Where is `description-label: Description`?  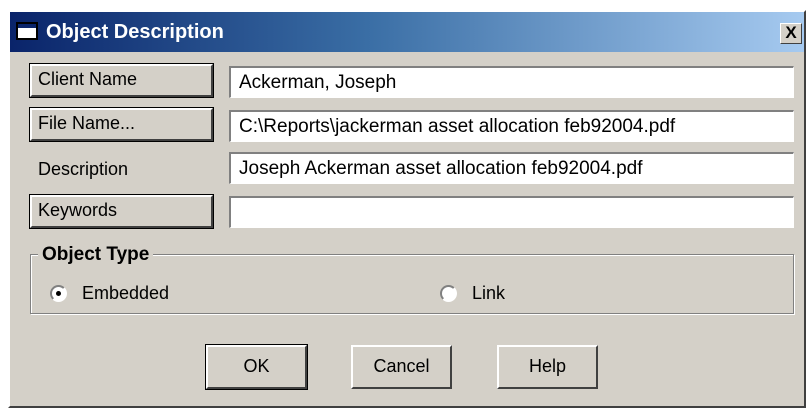
description-label: Description is located at coordinates (83, 169).